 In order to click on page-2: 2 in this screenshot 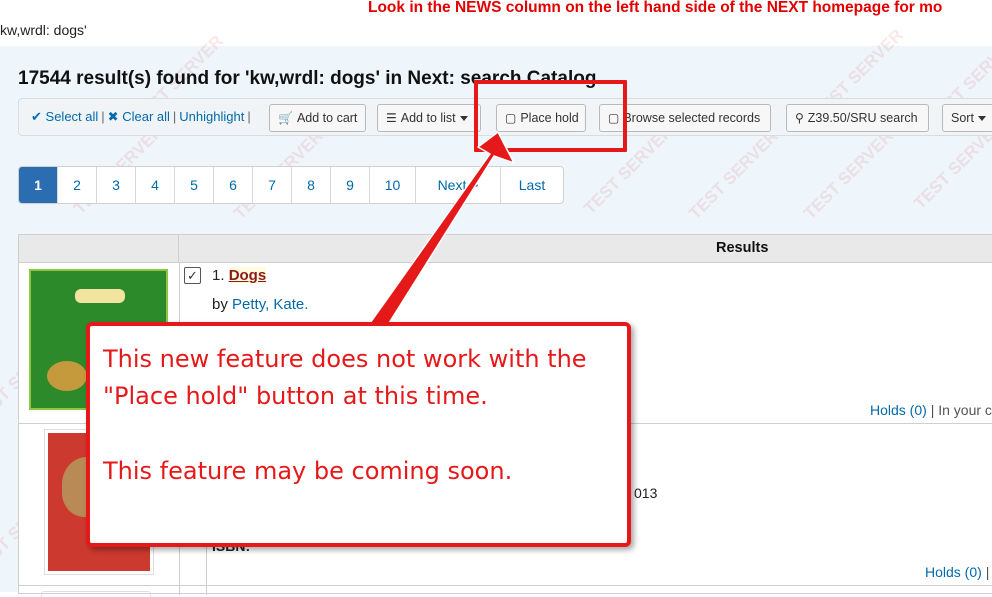, I will do `click(77, 185)`.